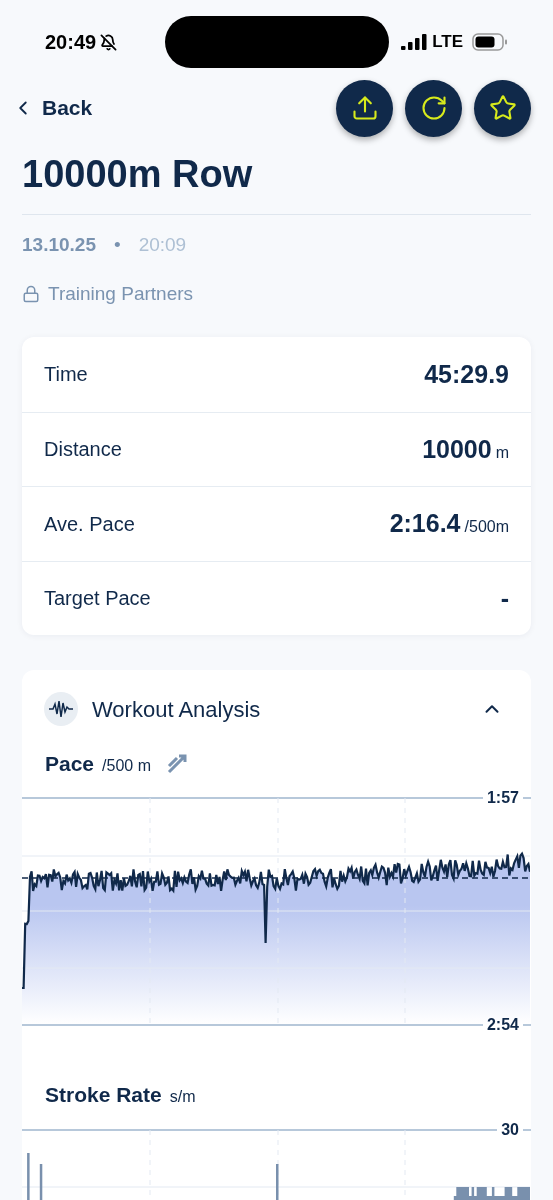 The height and width of the screenshot is (1200, 553). What do you see at coordinates (182, 1096) in the screenshot?
I see `chart-unit: s/m` at bounding box center [182, 1096].